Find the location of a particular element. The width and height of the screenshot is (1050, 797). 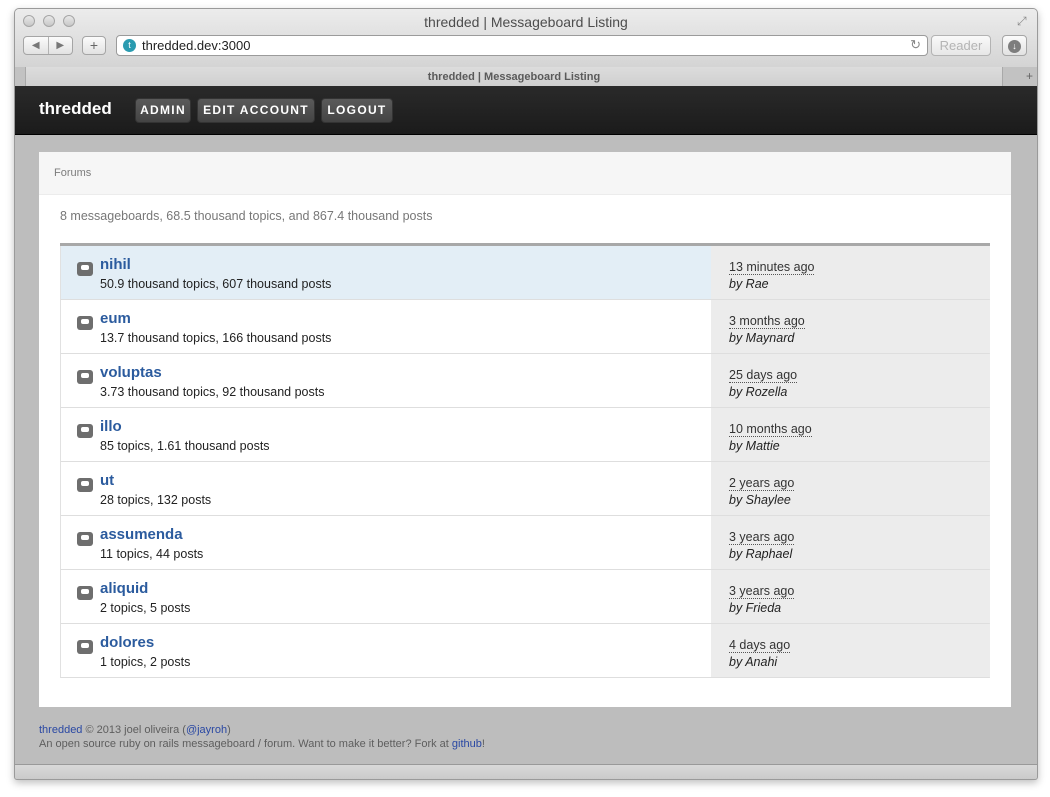

latest-author: by Maynard is located at coordinates (762, 338).